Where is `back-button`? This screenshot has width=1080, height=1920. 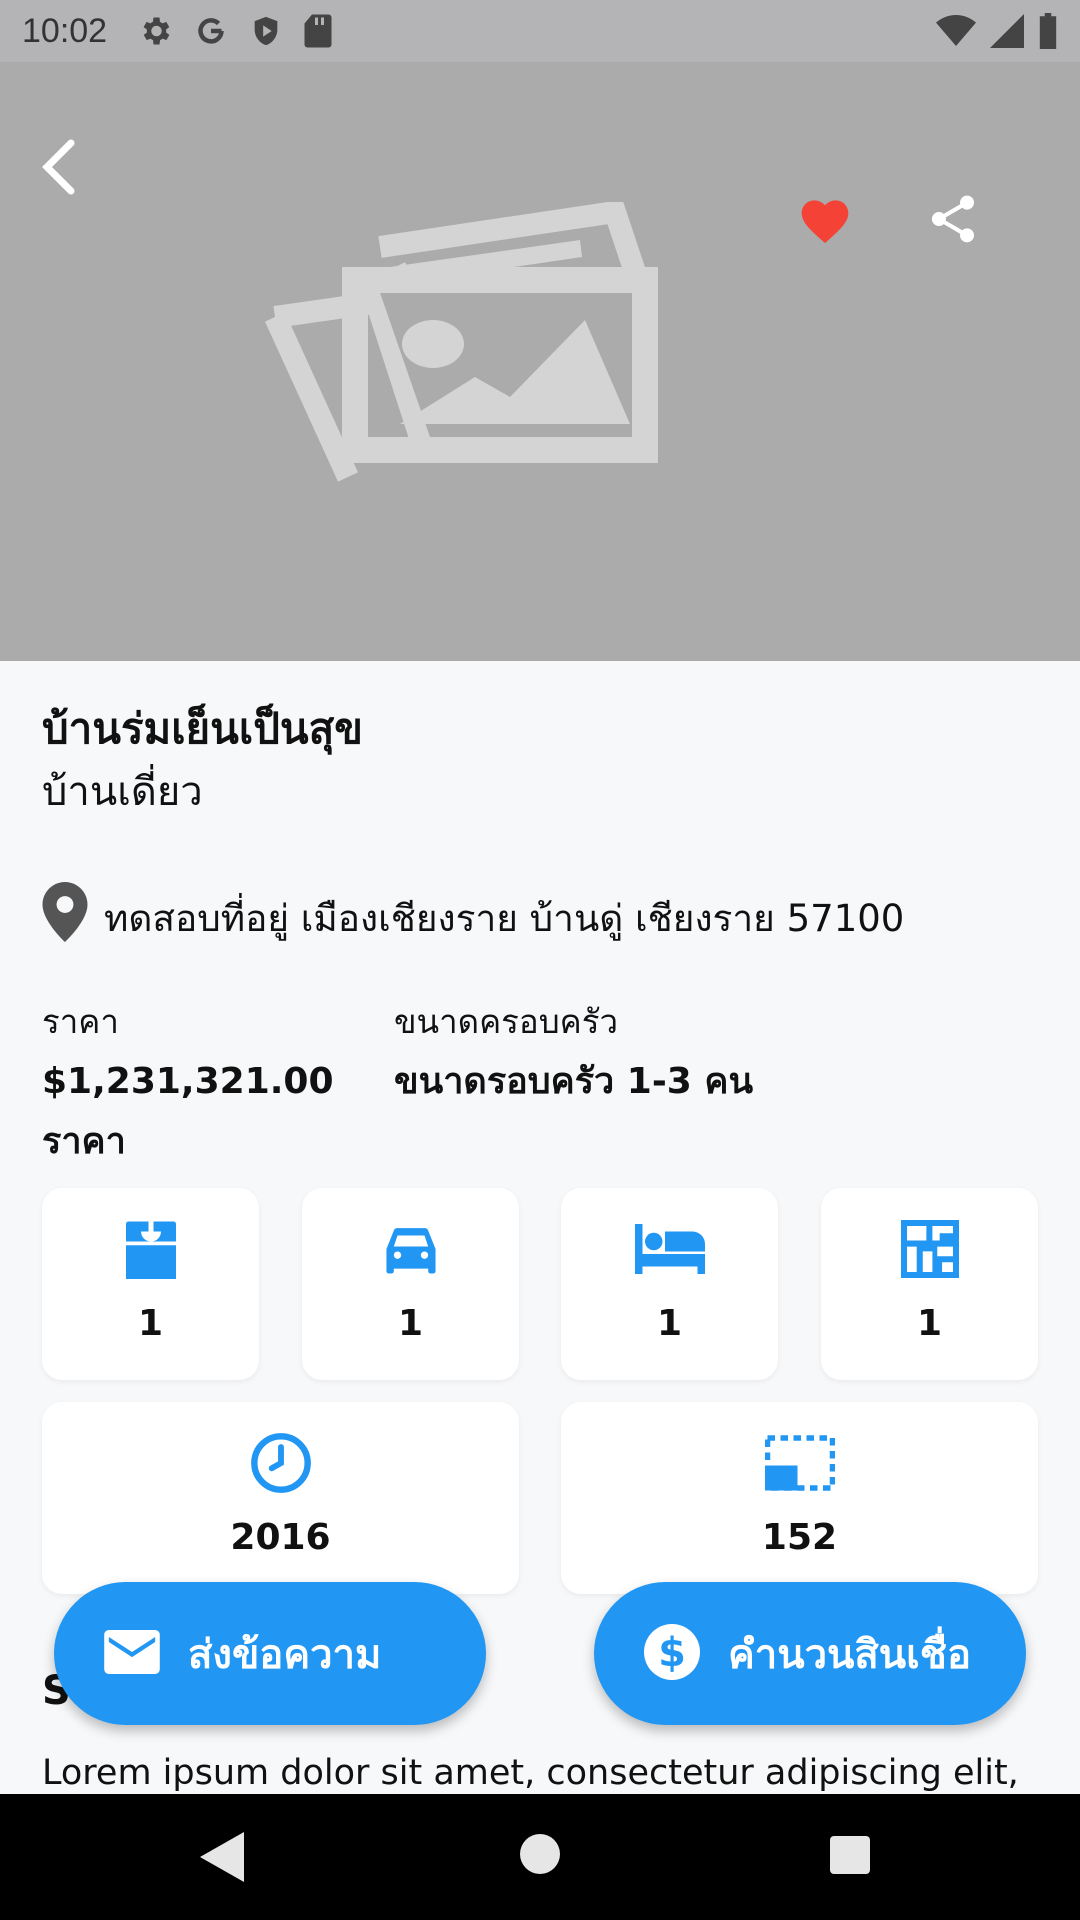 back-button is located at coordinates (59, 167).